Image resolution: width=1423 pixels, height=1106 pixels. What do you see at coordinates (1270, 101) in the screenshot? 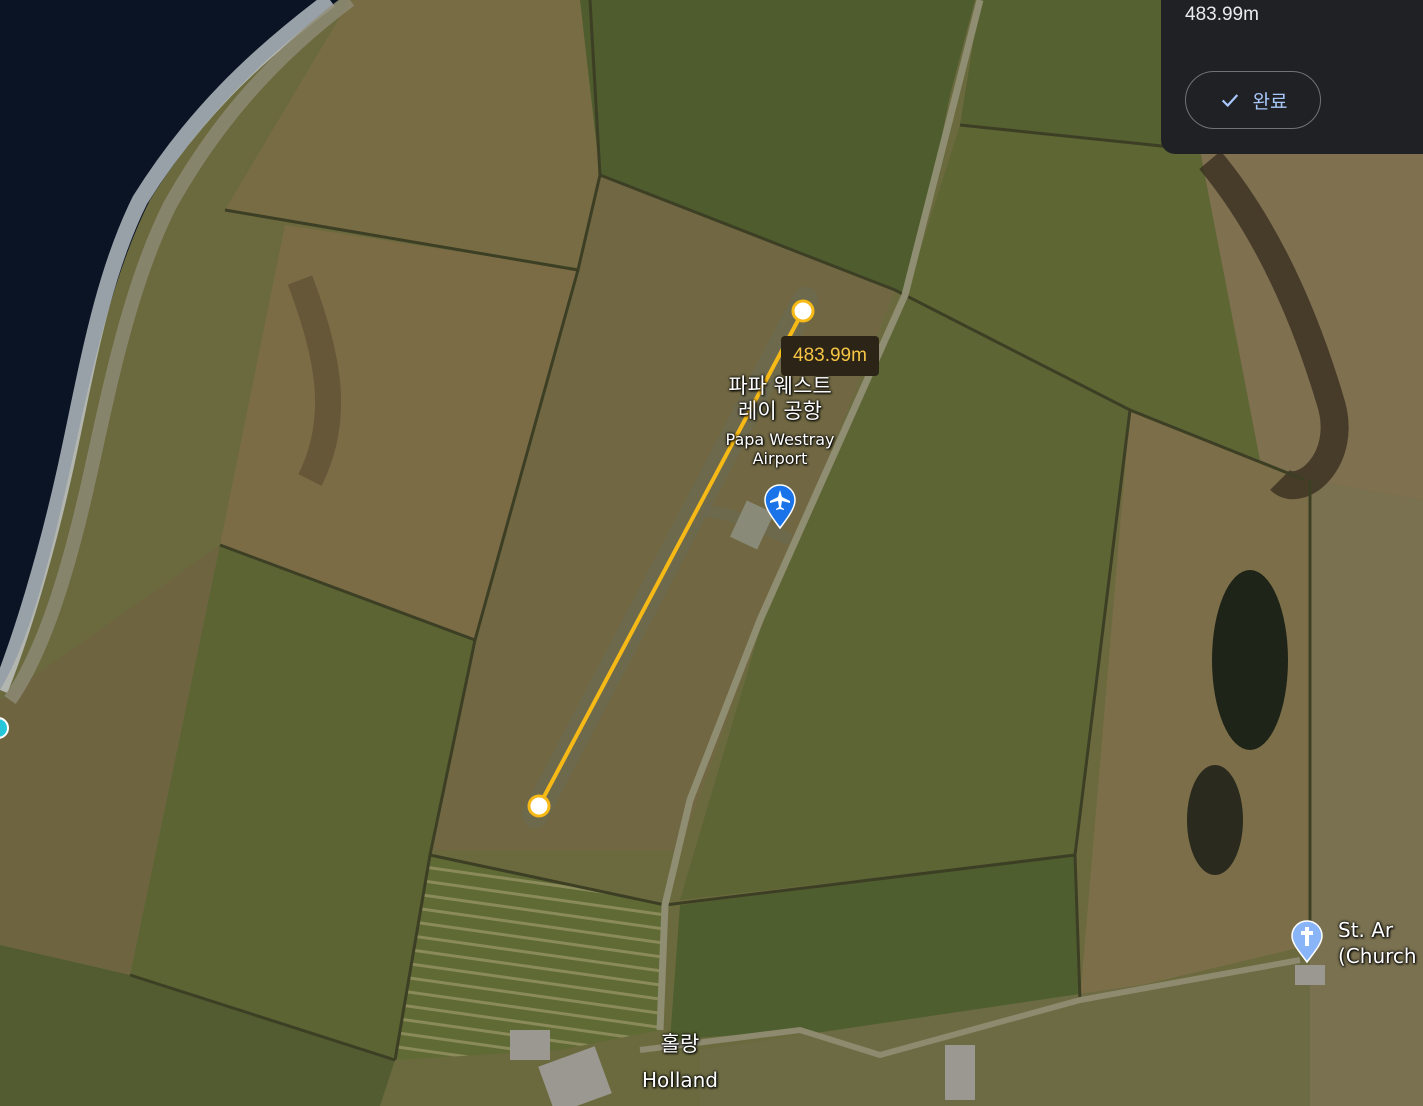
I see `done-label: 완료` at bounding box center [1270, 101].